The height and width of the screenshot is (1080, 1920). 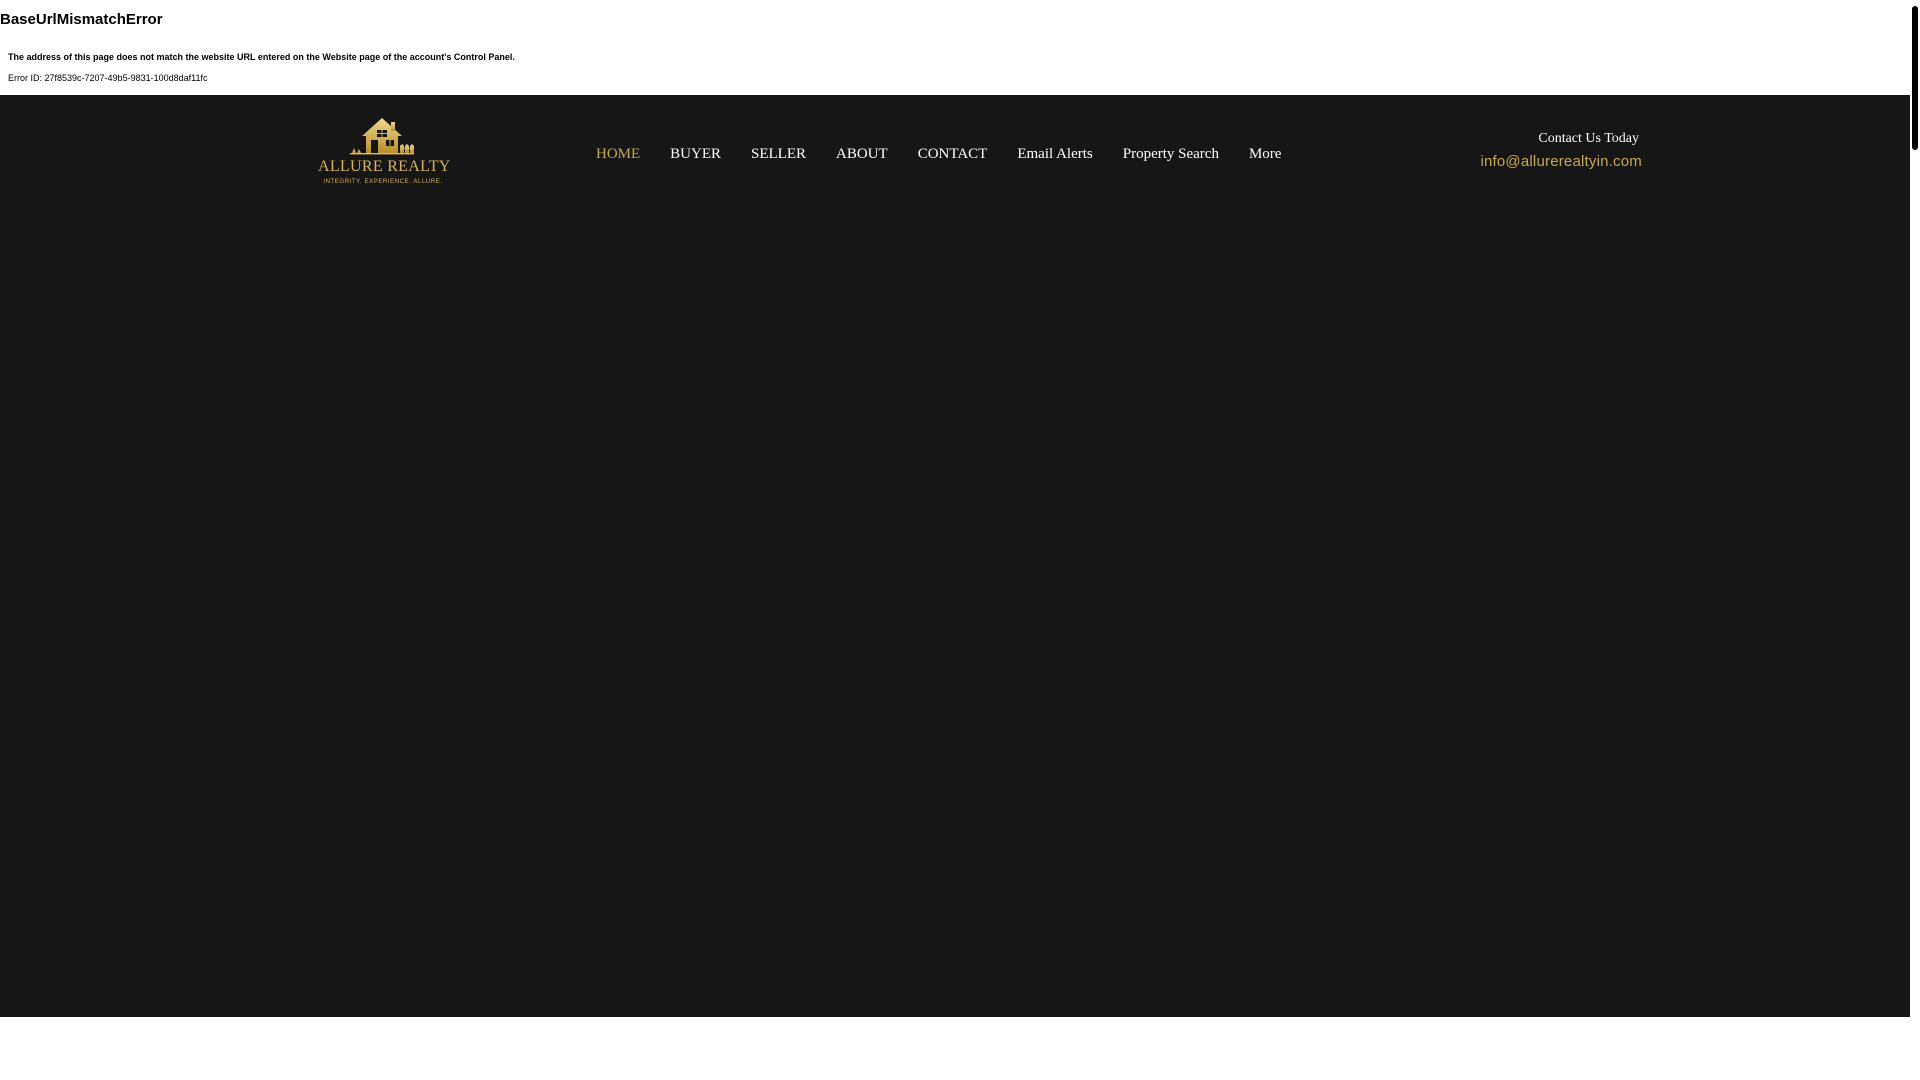 I want to click on page-scrollbar, so click(x=1915, y=508).